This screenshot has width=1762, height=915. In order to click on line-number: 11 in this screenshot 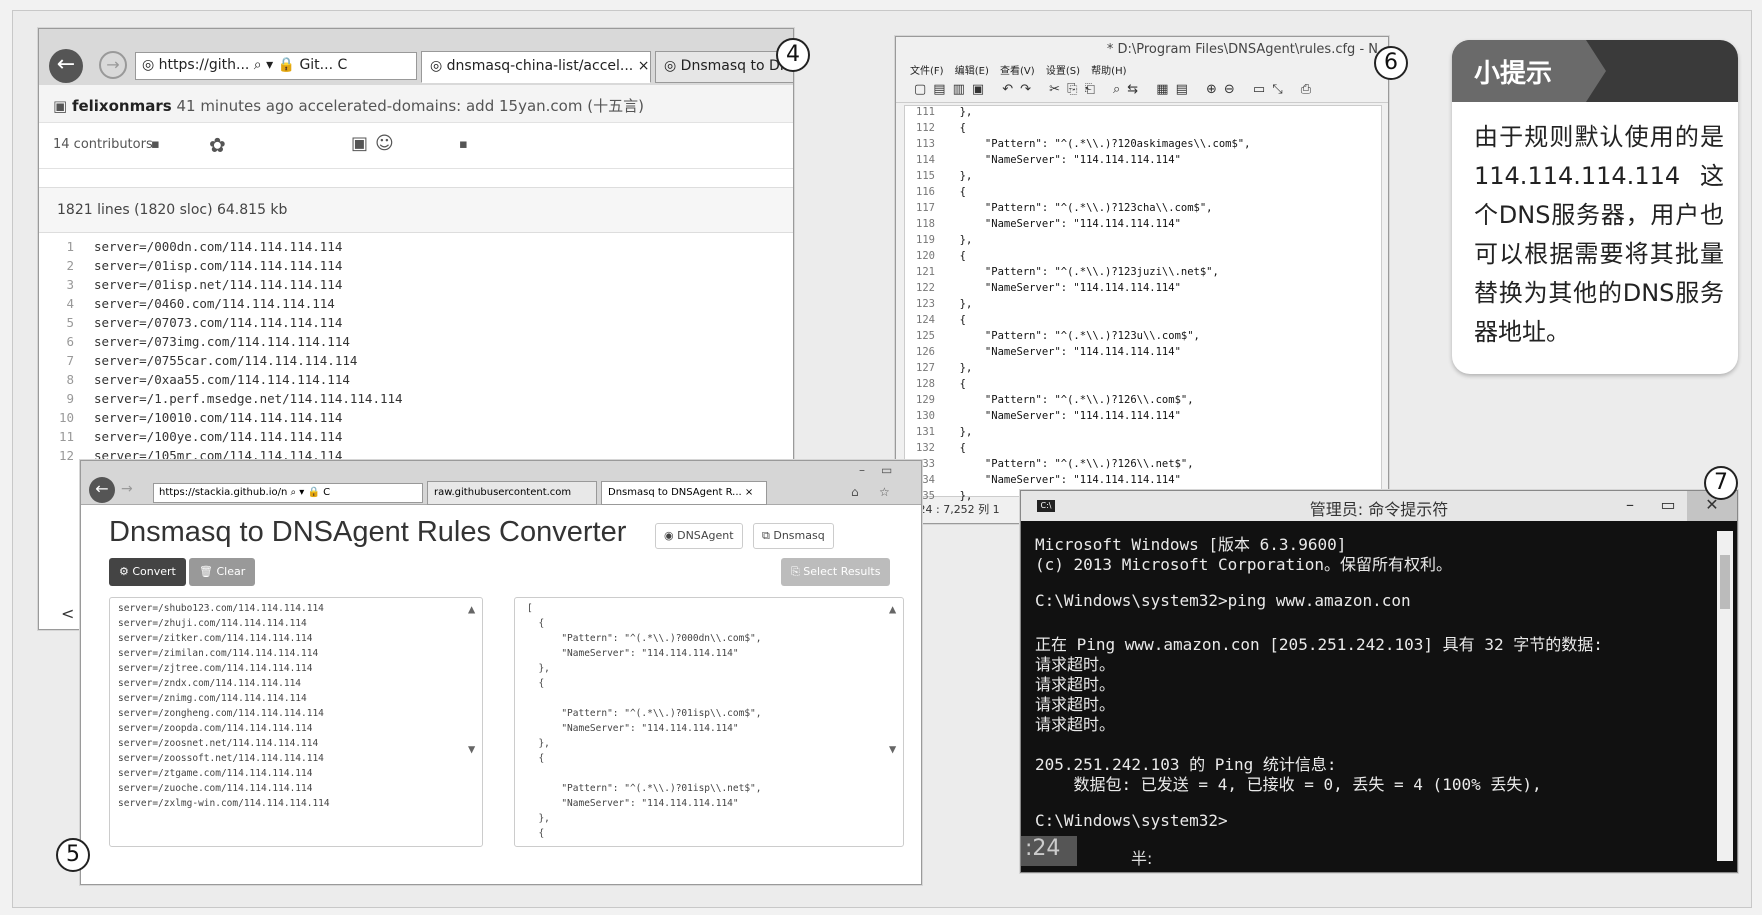, I will do `click(66, 438)`.